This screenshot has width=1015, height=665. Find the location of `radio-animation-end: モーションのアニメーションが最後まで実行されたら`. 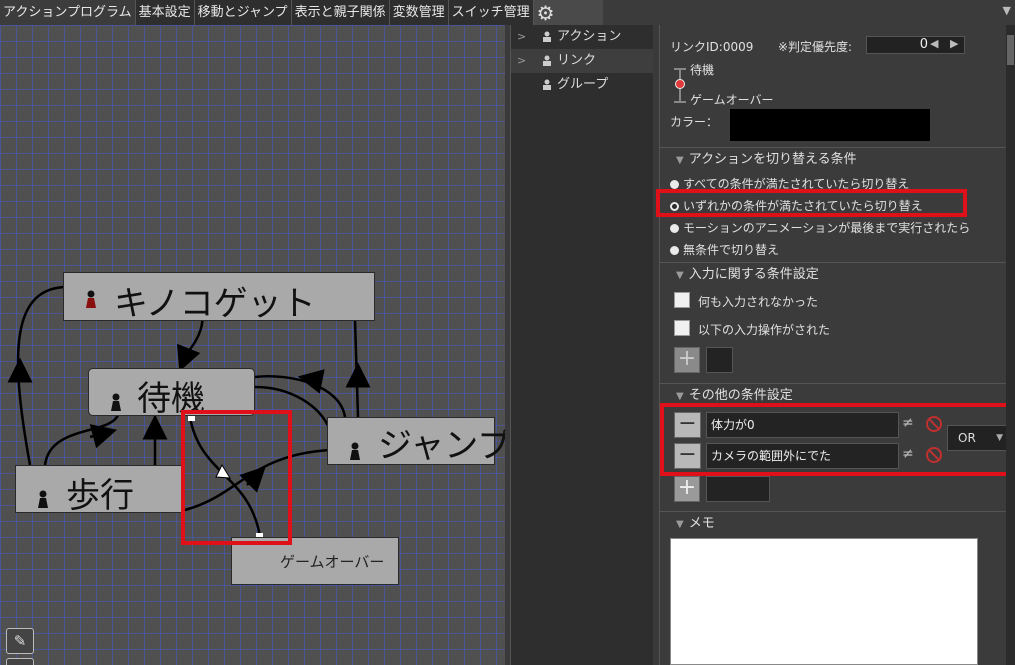

radio-animation-end: モーションのアニメーションが最後まで実行されたら is located at coordinates (820, 227).